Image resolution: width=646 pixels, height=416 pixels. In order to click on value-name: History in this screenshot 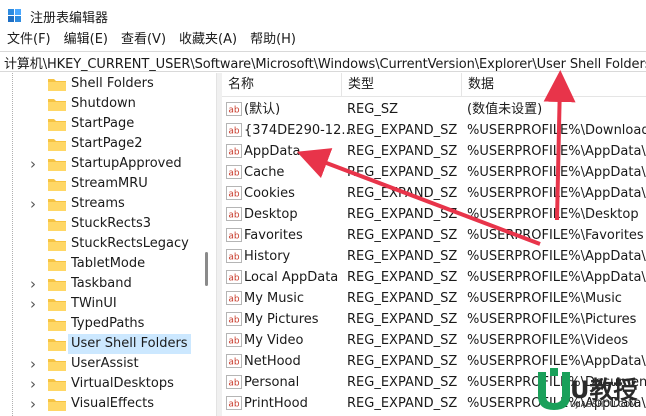, I will do `click(267, 256)`.